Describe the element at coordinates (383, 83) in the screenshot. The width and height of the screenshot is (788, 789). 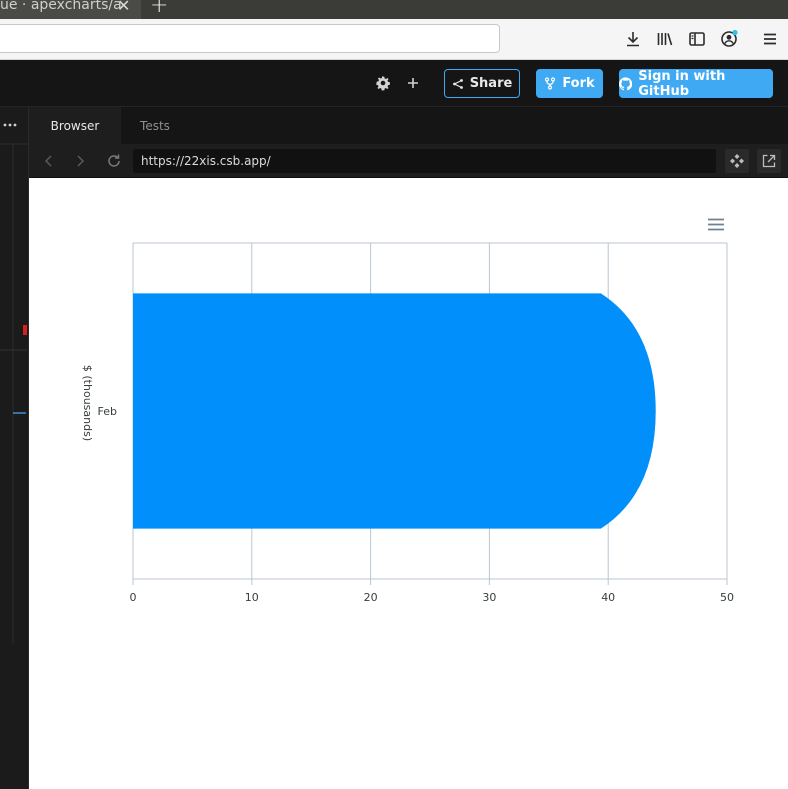
I see `gear-icon` at that location.